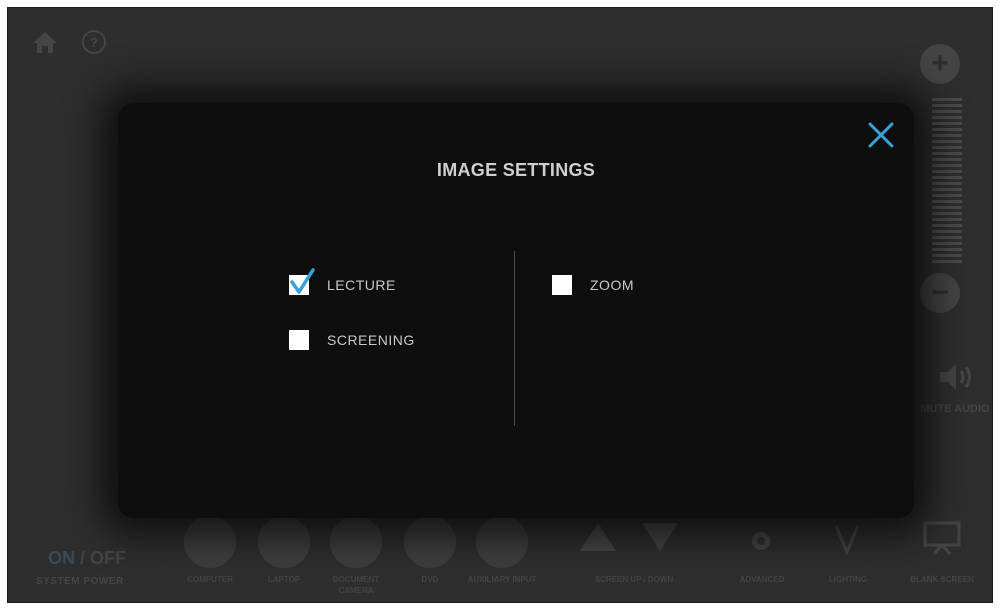 The image size is (998, 608). Describe the element at coordinates (598, 537) in the screenshot. I see `screen-up-button` at that location.